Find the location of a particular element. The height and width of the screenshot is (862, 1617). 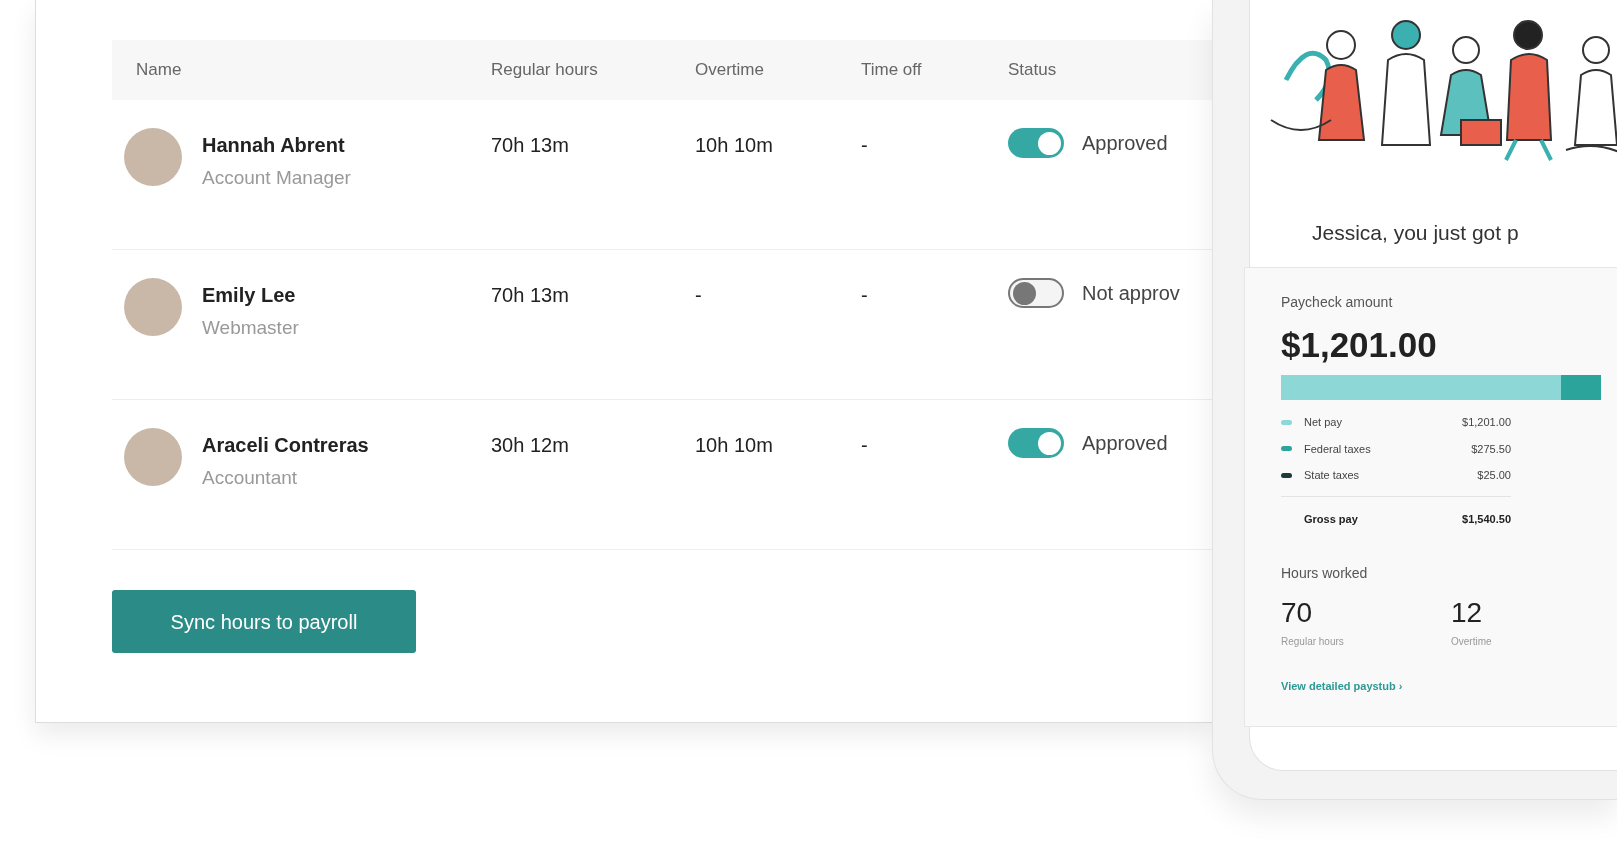

column-header: Name is located at coordinates (159, 70).